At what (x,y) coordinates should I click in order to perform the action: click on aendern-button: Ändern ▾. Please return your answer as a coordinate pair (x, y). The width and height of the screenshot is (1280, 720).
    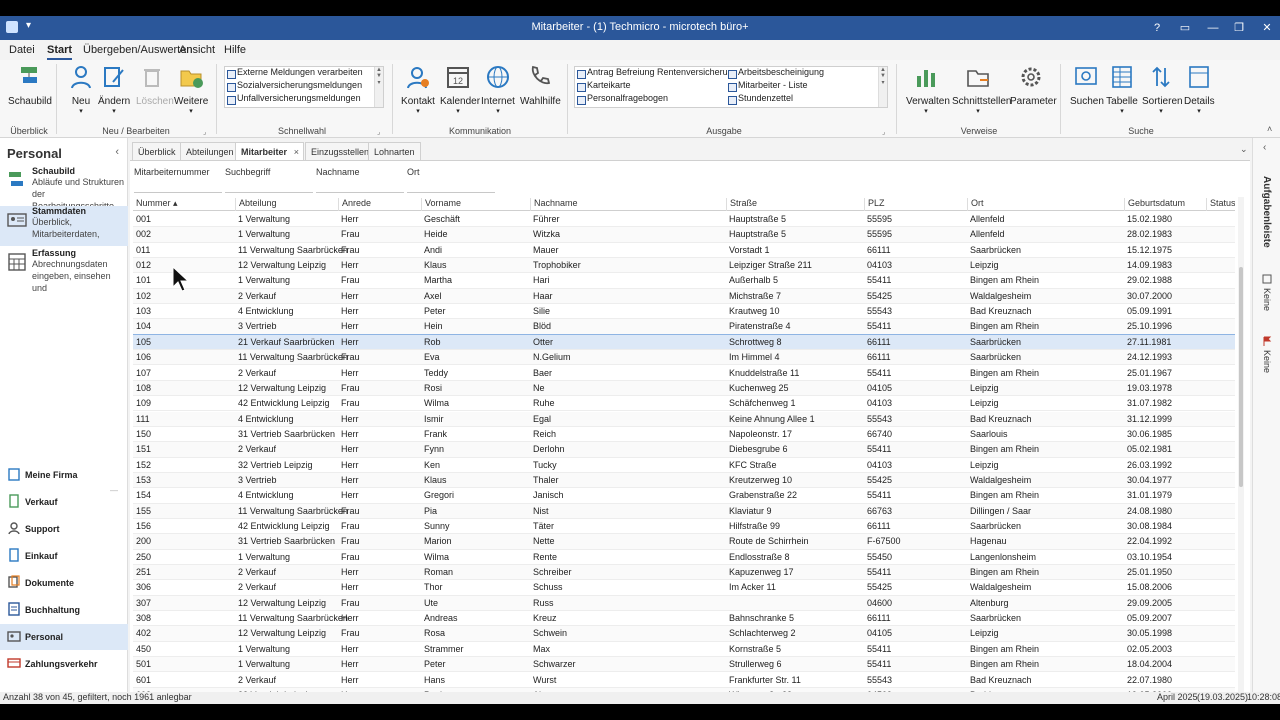
    Looking at the image, I should click on (114, 89).